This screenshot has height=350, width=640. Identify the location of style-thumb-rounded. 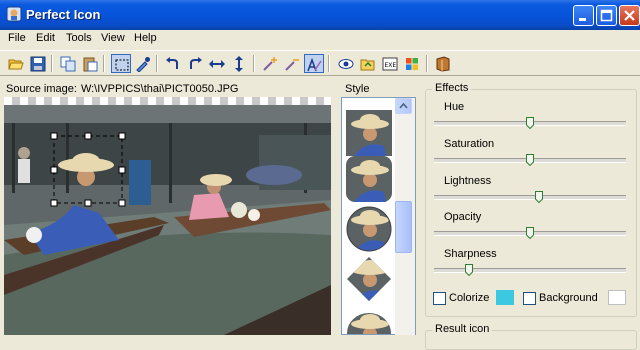
(369, 179).